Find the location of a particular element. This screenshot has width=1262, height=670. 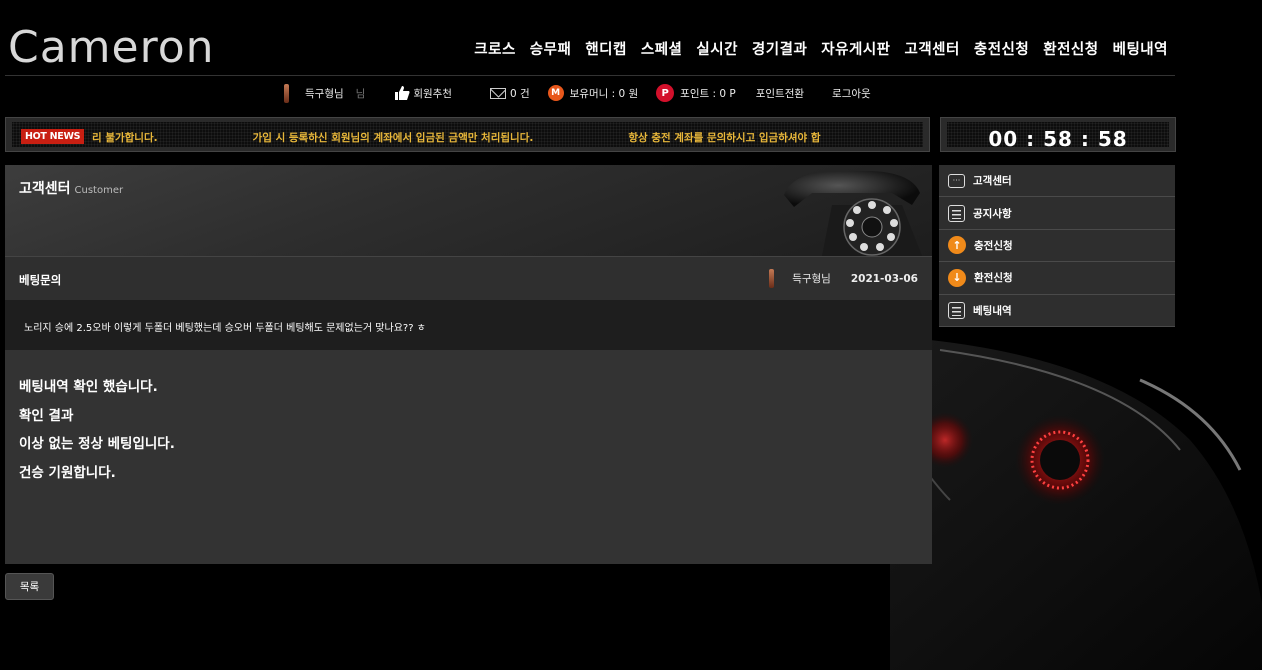

user-suffix: 님 is located at coordinates (360, 93).